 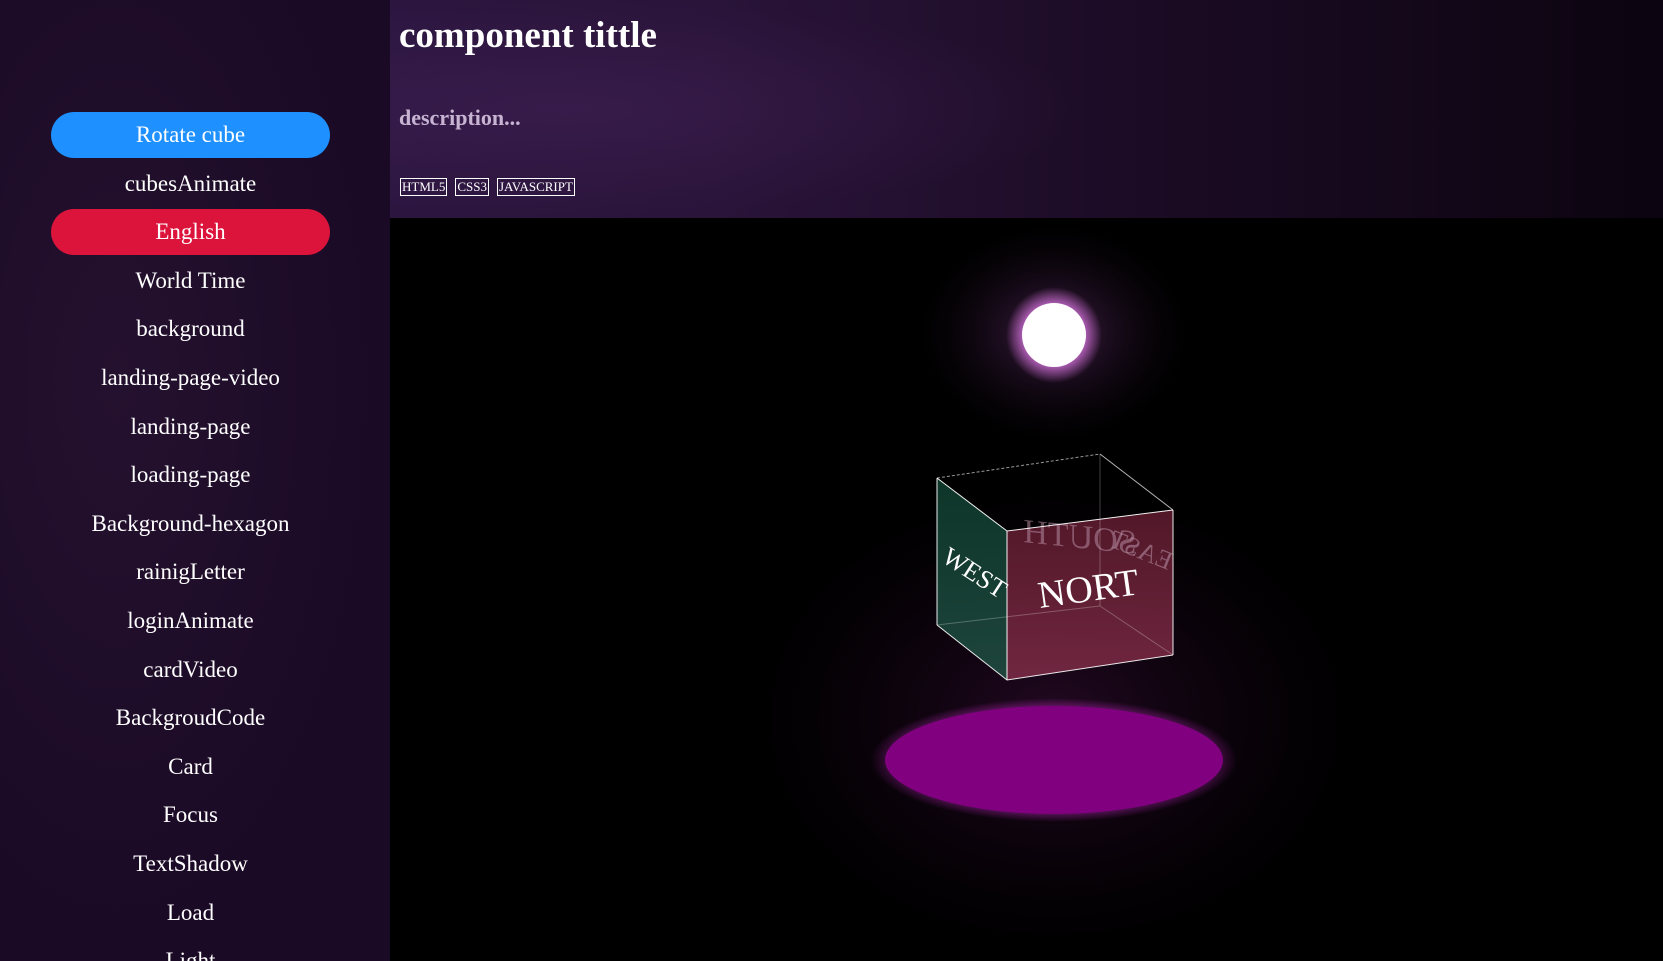 What do you see at coordinates (1054, 335) in the screenshot?
I see `light-bulb` at bounding box center [1054, 335].